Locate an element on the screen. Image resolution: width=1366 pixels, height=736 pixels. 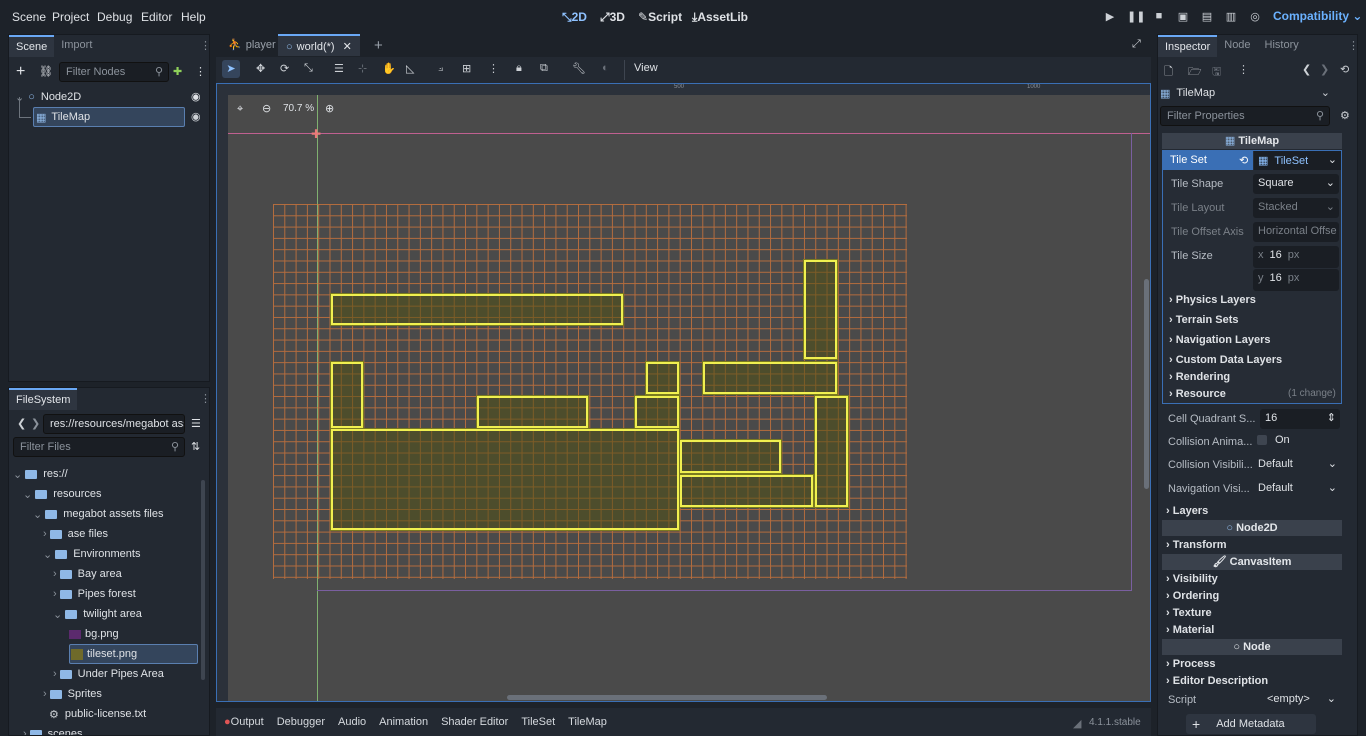
cell-quadrant-spinbox: 16 ⇕ is located at coordinates (1300, 419).